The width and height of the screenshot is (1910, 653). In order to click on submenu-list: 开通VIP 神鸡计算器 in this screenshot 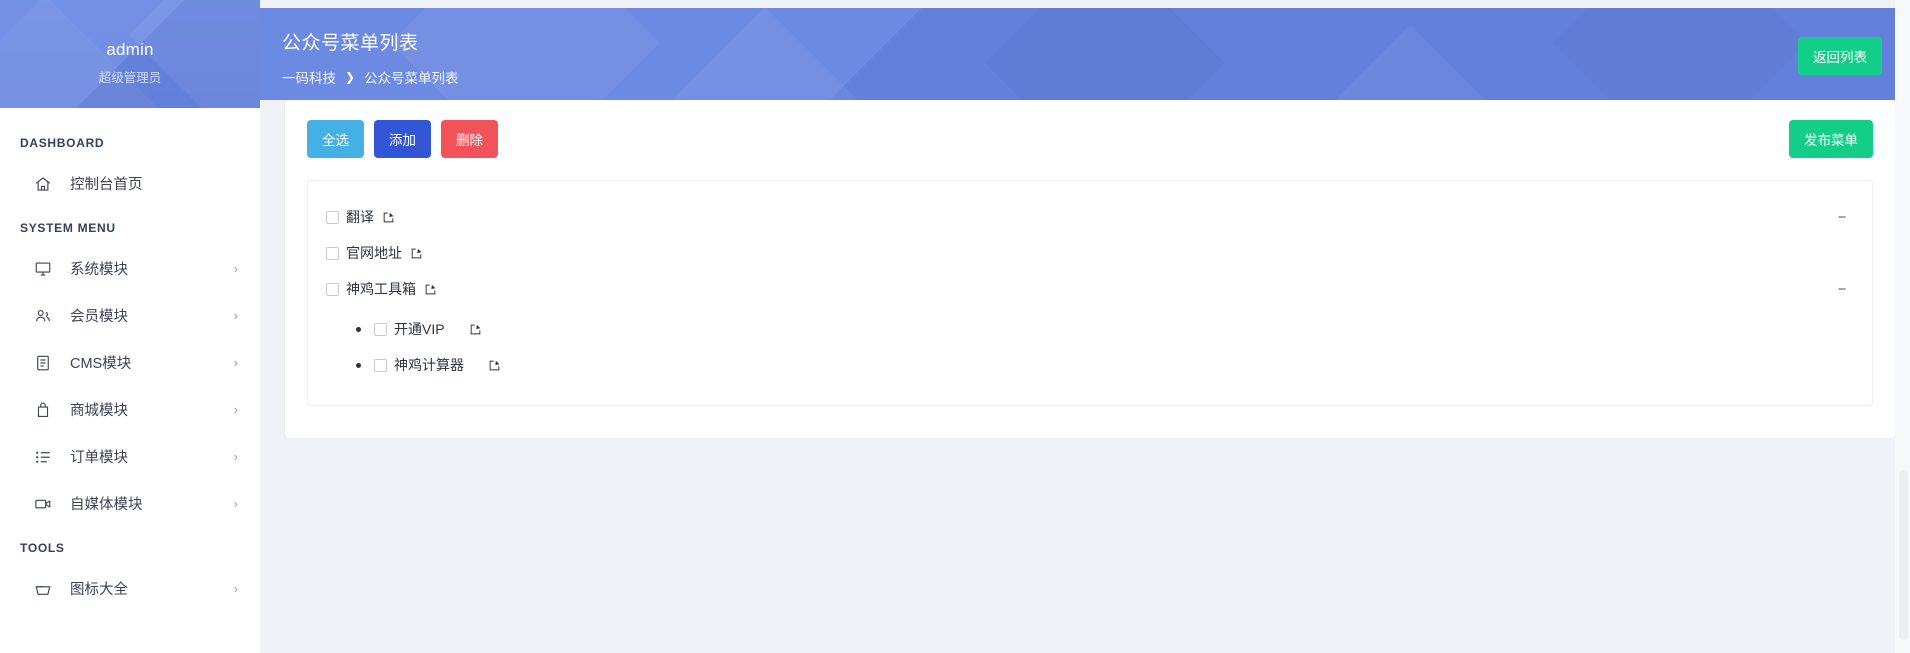, I will do `click(1090, 347)`.